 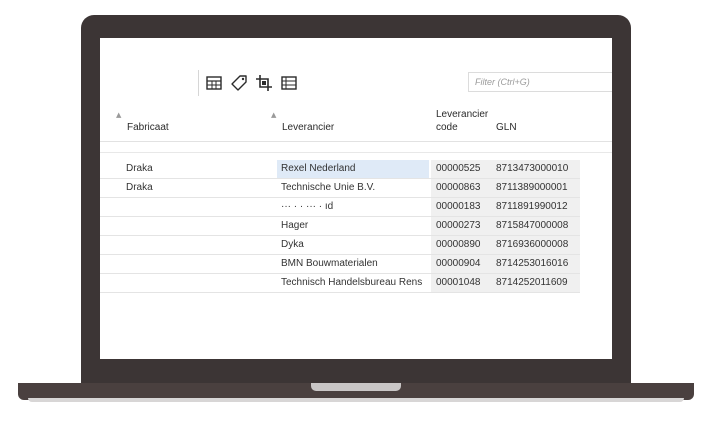 I want to click on list-icon, so click(x=289, y=83).